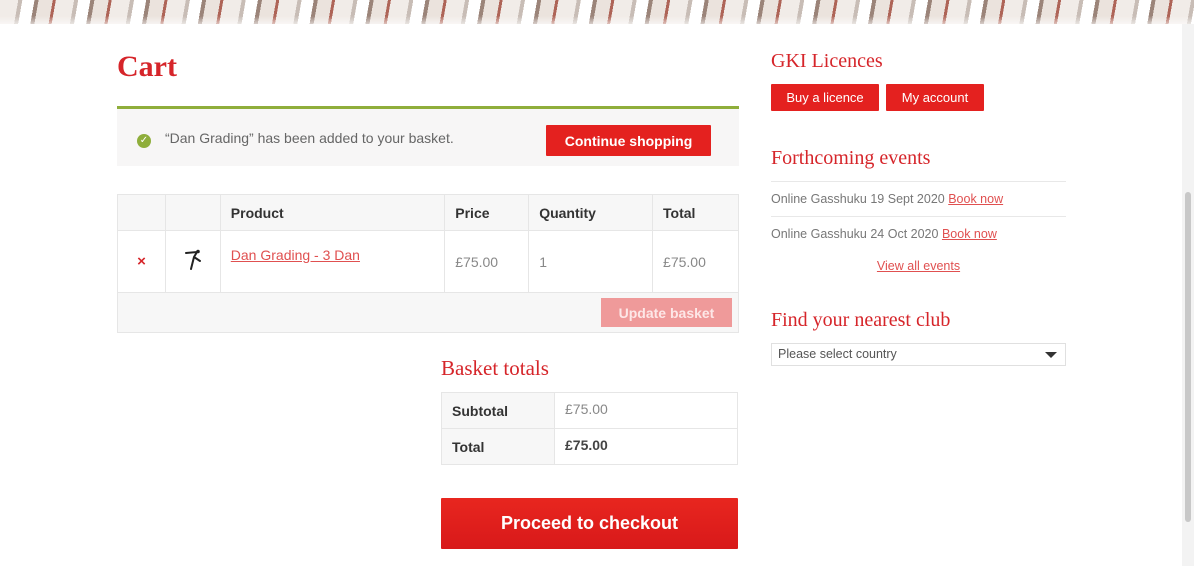 The width and height of the screenshot is (1194, 566). What do you see at coordinates (666, 312) in the screenshot?
I see `update-basket-button: Update basket` at bounding box center [666, 312].